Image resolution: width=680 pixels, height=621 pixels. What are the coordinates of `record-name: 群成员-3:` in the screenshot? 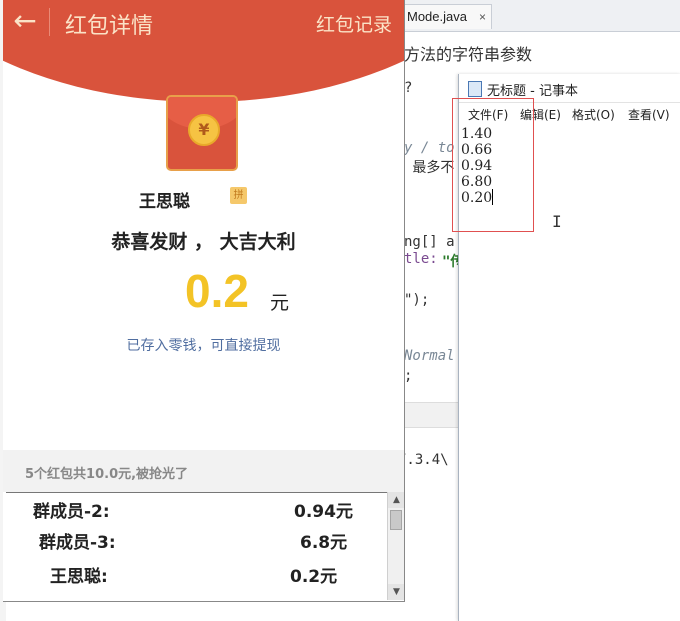 It's located at (77, 543).